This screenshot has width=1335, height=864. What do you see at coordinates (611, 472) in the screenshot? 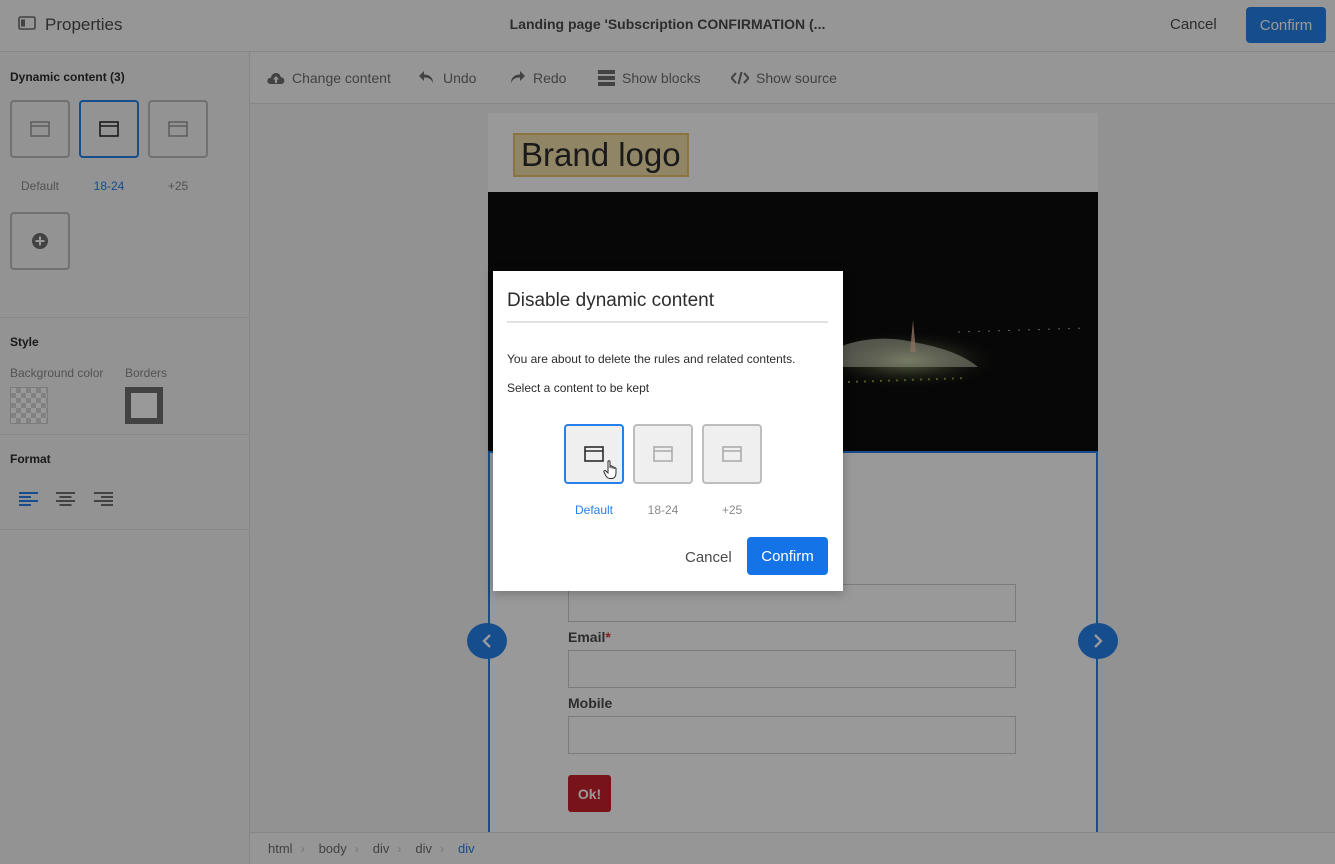
I see `hand-cursor-icon` at bounding box center [611, 472].